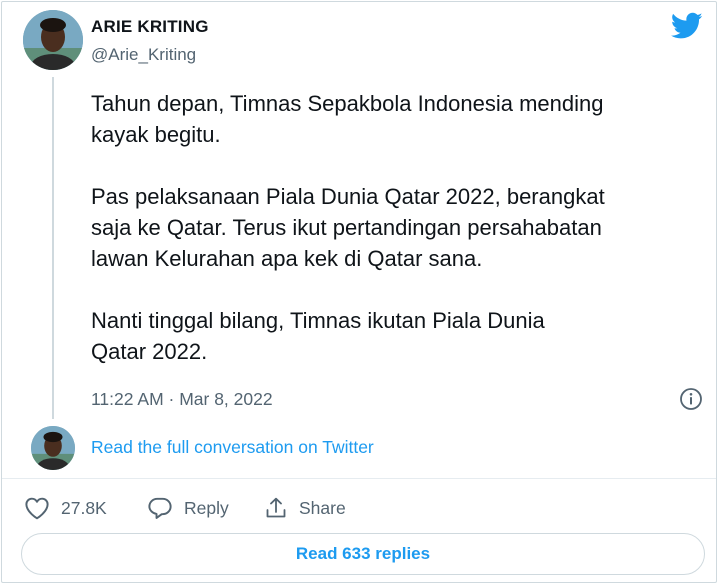 This screenshot has width=720, height=586. What do you see at coordinates (143, 55) in the screenshot?
I see `author-handle: @Arie_Kriting` at bounding box center [143, 55].